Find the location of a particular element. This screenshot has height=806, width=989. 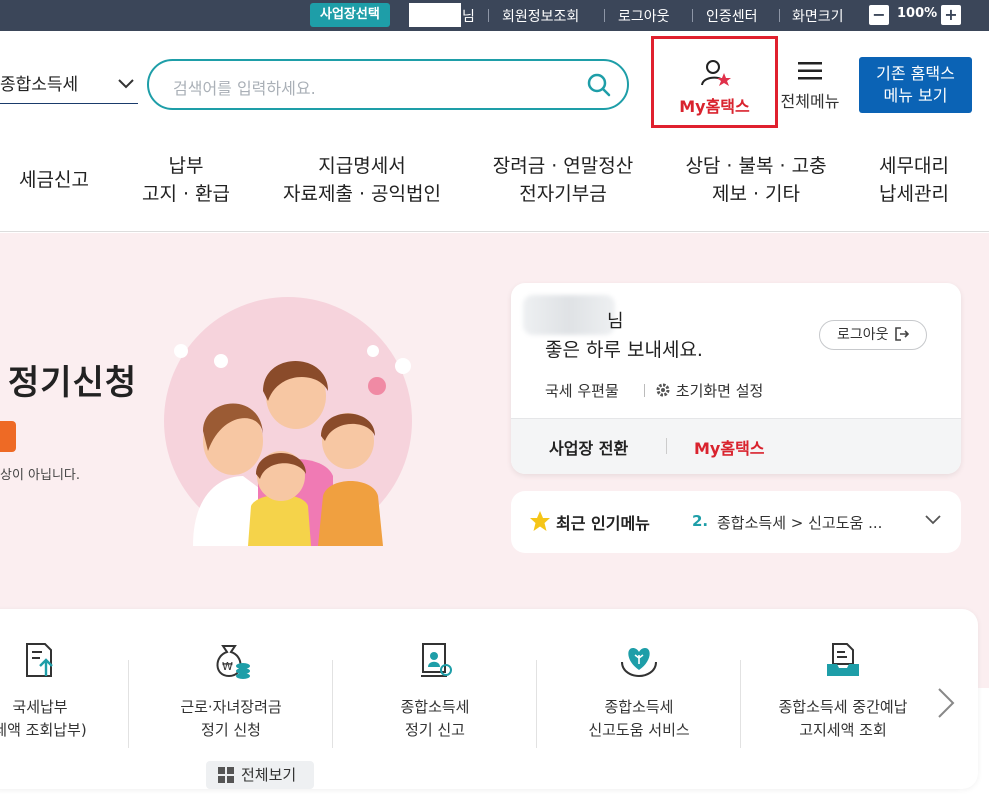

gnb-label: 자료제출 · 공익법인 is located at coordinates (362, 194).